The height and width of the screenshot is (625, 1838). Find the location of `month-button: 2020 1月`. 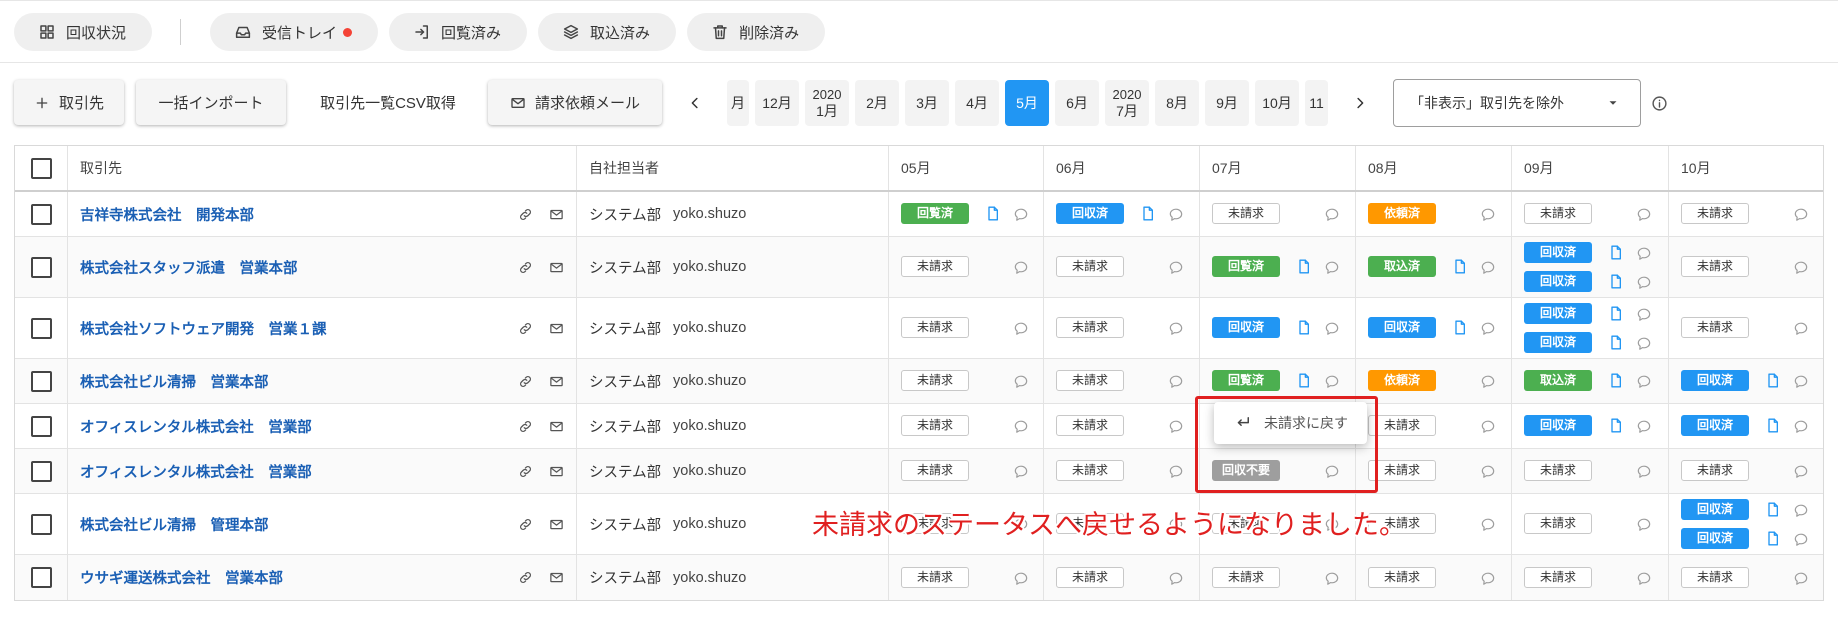

month-button: 2020 1月 is located at coordinates (827, 103).